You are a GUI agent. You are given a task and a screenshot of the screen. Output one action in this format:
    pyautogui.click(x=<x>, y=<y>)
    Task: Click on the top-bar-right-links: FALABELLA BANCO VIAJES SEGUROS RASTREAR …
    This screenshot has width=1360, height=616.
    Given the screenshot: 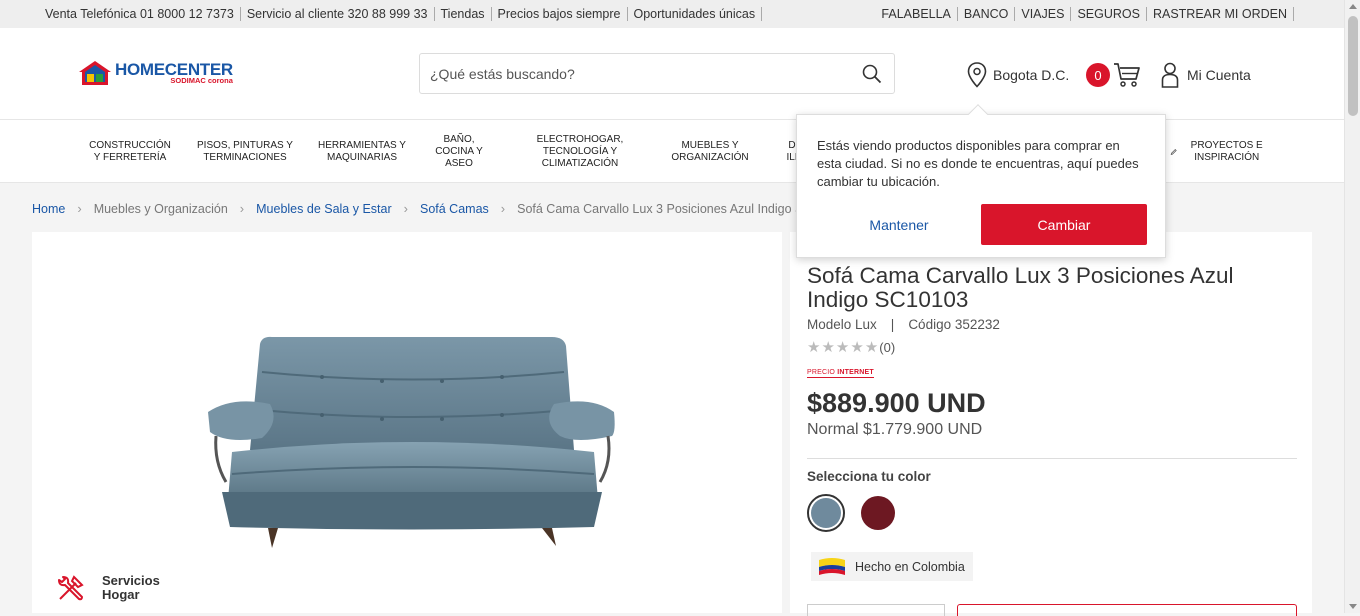 What is the action you would take?
    pyautogui.click(x=1084, y=14)
    